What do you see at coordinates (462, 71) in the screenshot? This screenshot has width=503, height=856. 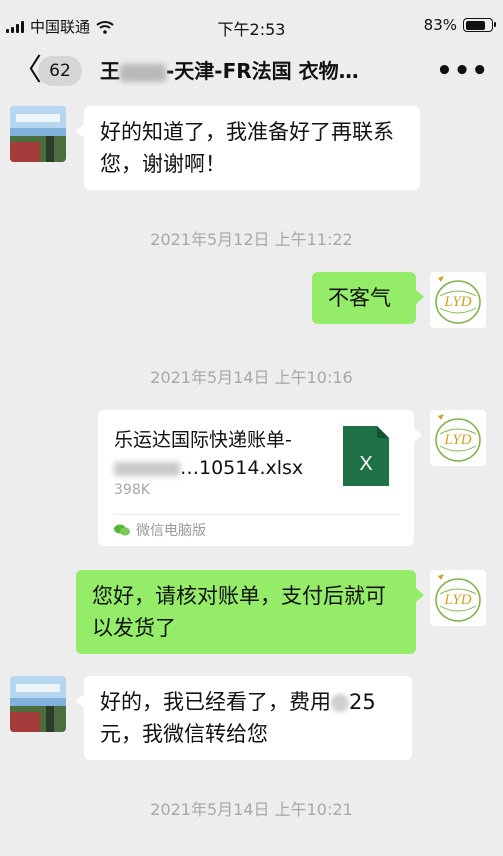 I see `more-options-button: •••` at bounding box center [462, 71].